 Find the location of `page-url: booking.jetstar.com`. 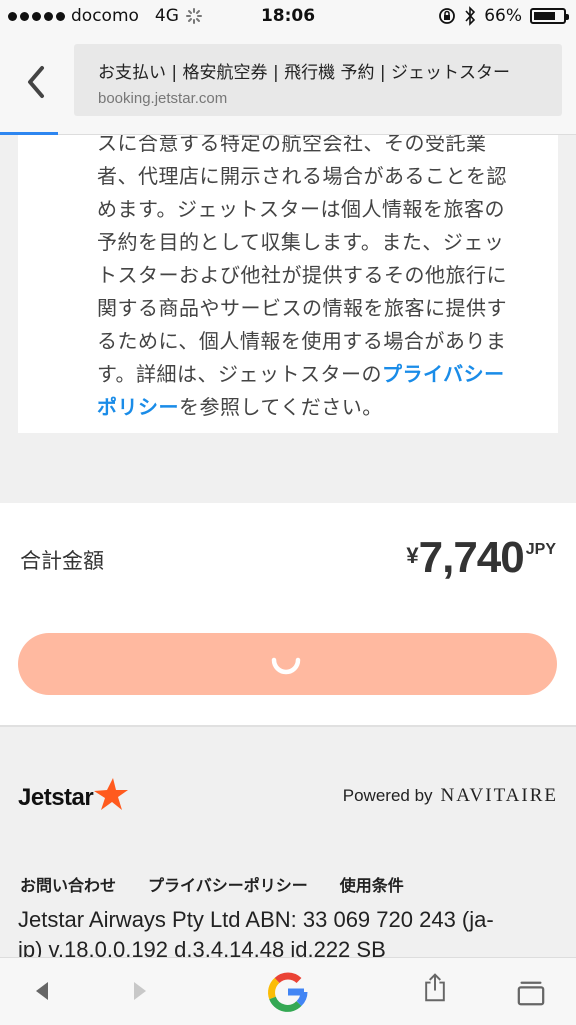

page-url: booking.jetstar.com is located at coordinates (163, 98).